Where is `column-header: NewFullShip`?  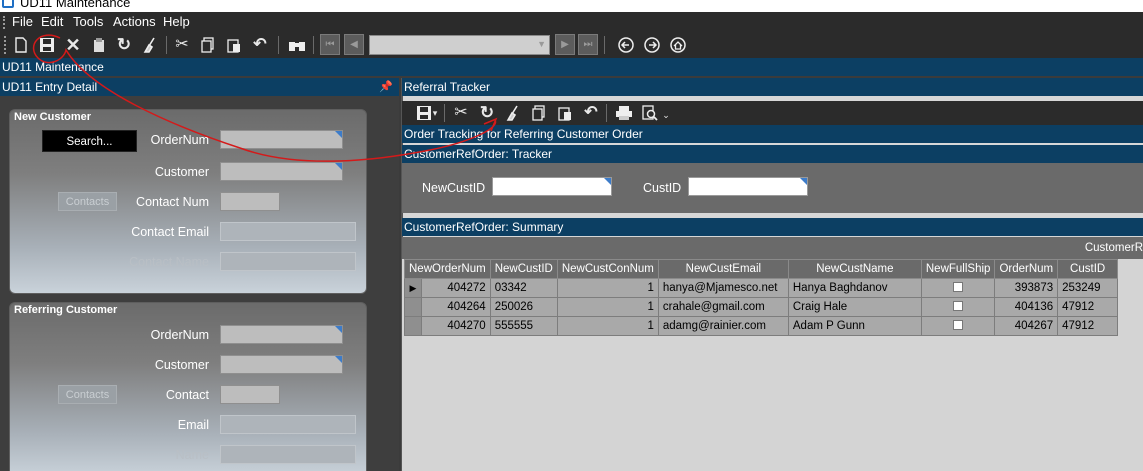
column-header: NewFullShip is located at coordinates (958, 269).